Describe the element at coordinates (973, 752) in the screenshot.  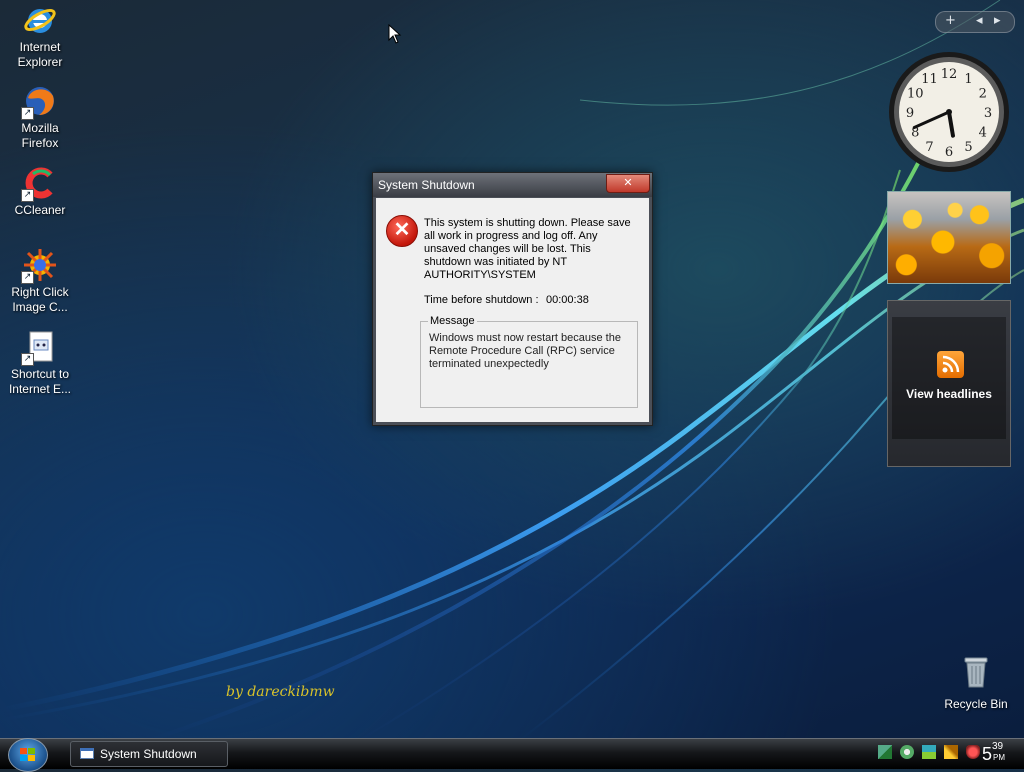
I see `security-shield-icon` at that location.